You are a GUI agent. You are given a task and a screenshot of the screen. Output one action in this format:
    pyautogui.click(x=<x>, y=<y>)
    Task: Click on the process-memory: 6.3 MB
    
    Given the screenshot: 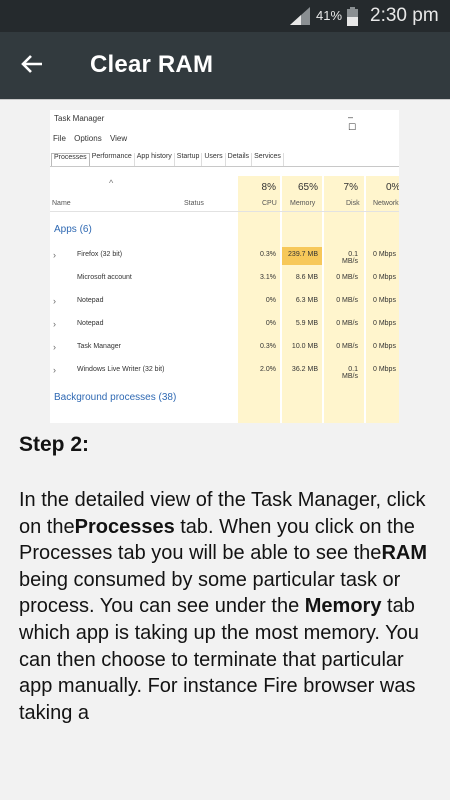 What is the action you would take?
    pyautogui.click(x=306, y=300)
    